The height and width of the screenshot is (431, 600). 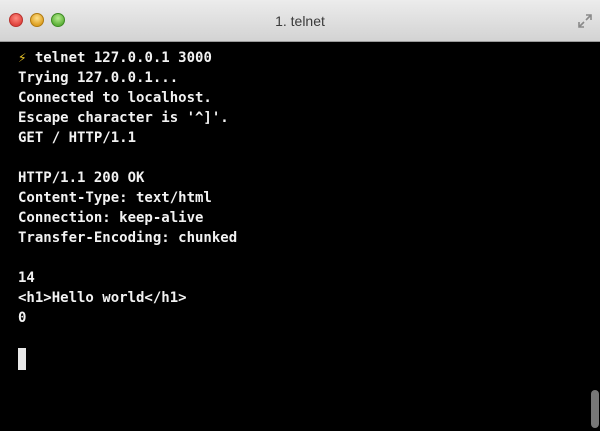 I want to click on terminal-line-command: ⚡ telnet 127.0.0.1 3000, so click(x=309, y=58).